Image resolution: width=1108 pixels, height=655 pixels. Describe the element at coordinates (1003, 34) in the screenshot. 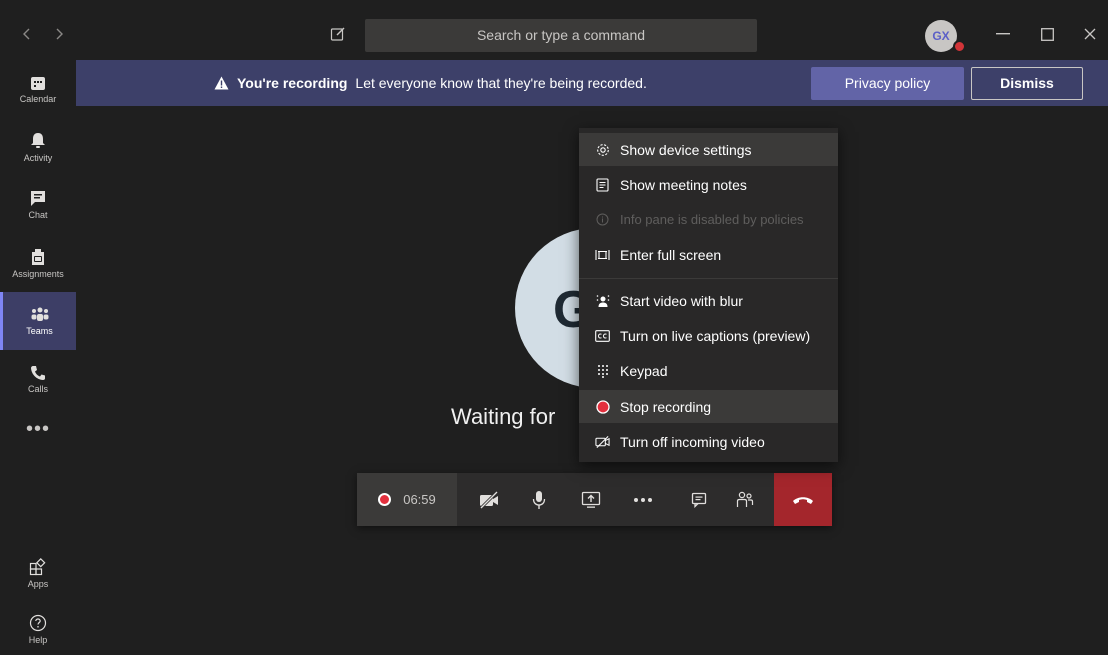

I see `minimize-icon` at that location.